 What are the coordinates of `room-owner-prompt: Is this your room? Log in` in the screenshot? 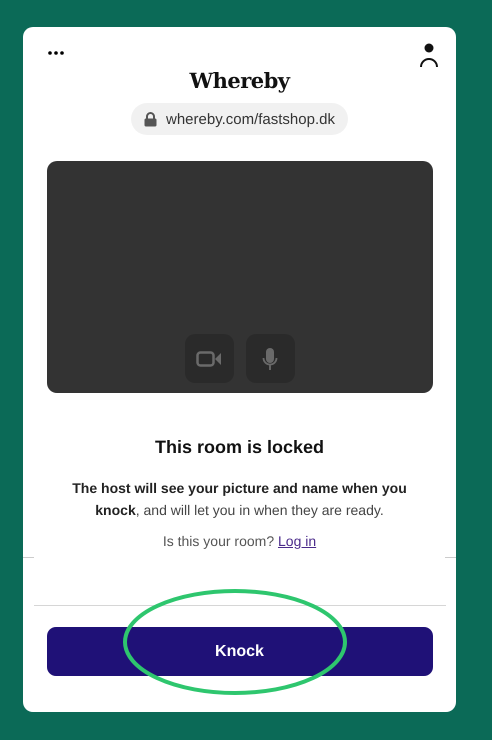 It's located at (239, 541).